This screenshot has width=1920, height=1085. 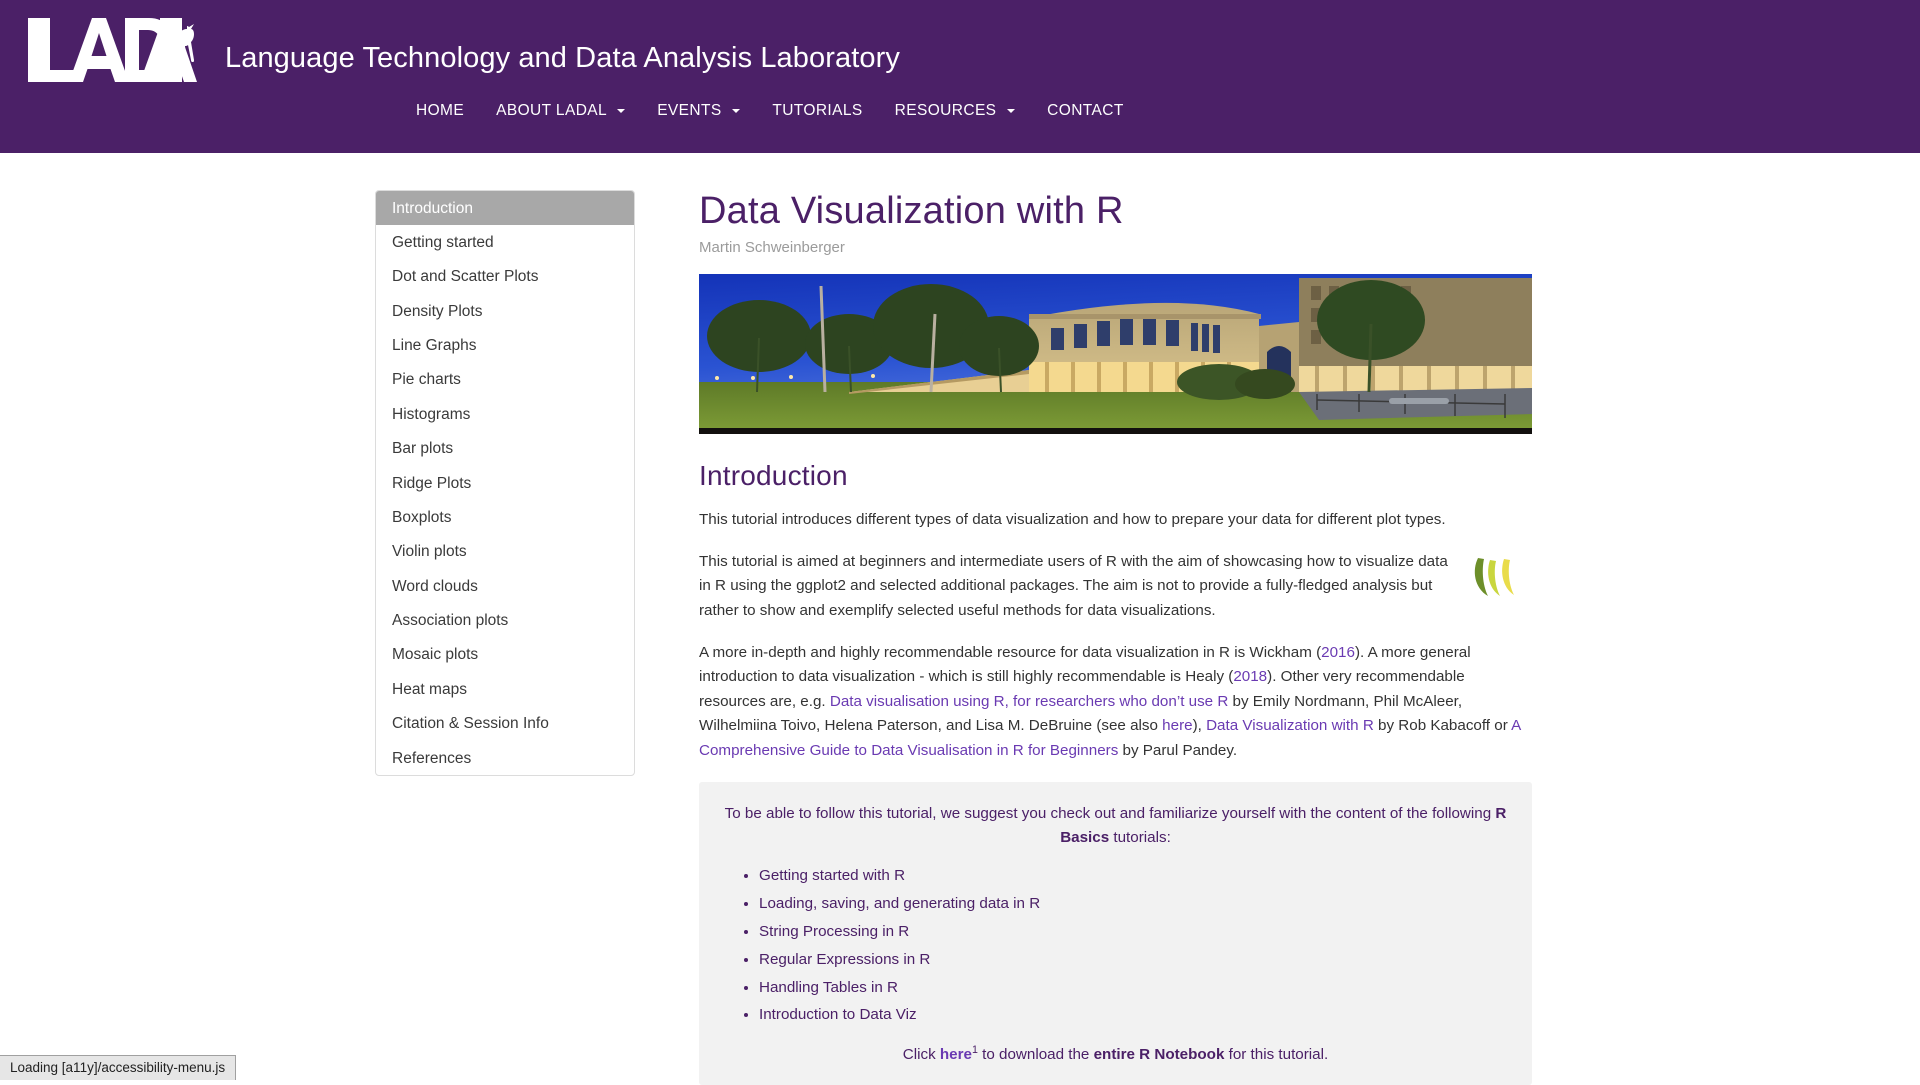 What do you see at coordinates (505, 449) in the screenshot?
I see `sidebar-item-bar-plots: Bar plots` at bounding box center [505, 449].